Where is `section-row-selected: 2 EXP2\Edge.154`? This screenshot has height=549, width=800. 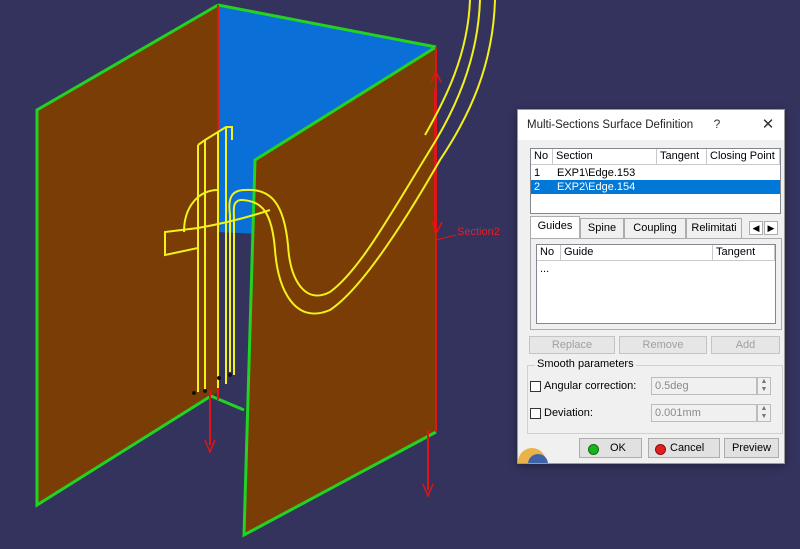 section-row-selected: 2 EXP2\Edge.154 is located at coordinates (655, 187).